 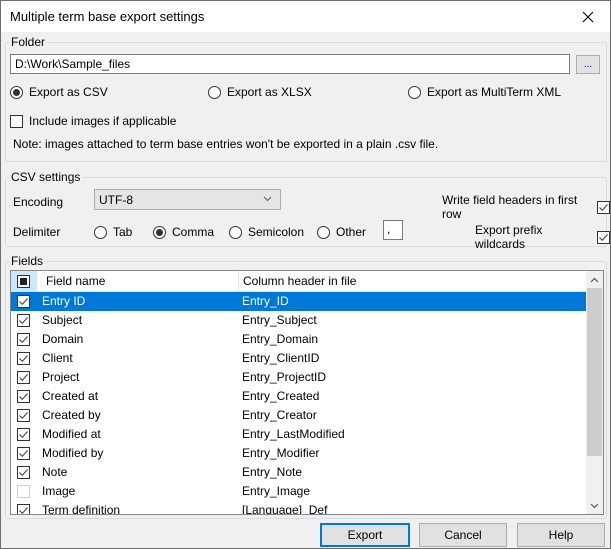 I want to click on column-header-value: [Language]_Def, so click(x=285, y=509).